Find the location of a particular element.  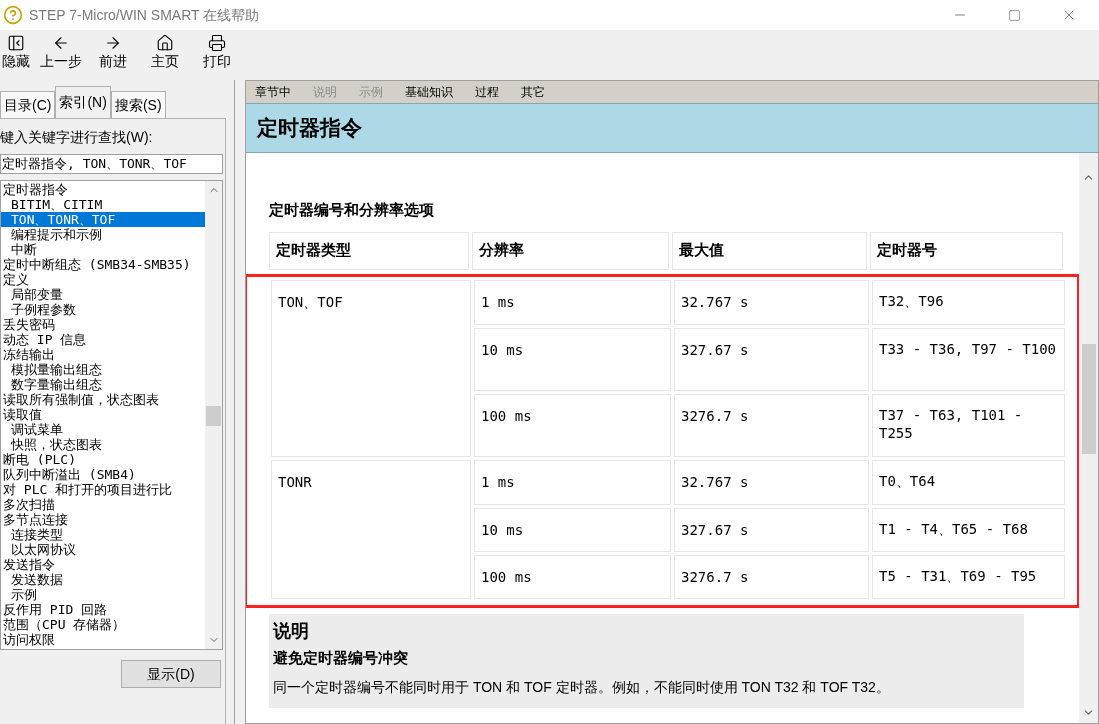

pane-tab: 目录(C) is located at coordinates (28, 104).